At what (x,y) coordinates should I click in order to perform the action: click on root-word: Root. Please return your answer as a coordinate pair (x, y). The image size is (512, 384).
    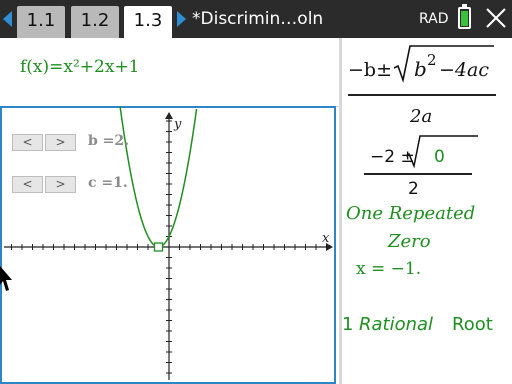
    Looking at the image, I should click on (472, 324).